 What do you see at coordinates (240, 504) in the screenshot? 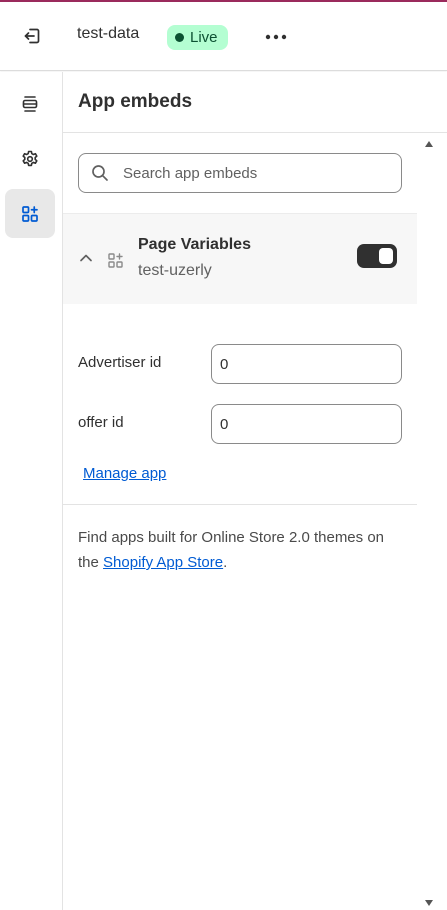
I see `section-divider` at bounding box center [240, 504].